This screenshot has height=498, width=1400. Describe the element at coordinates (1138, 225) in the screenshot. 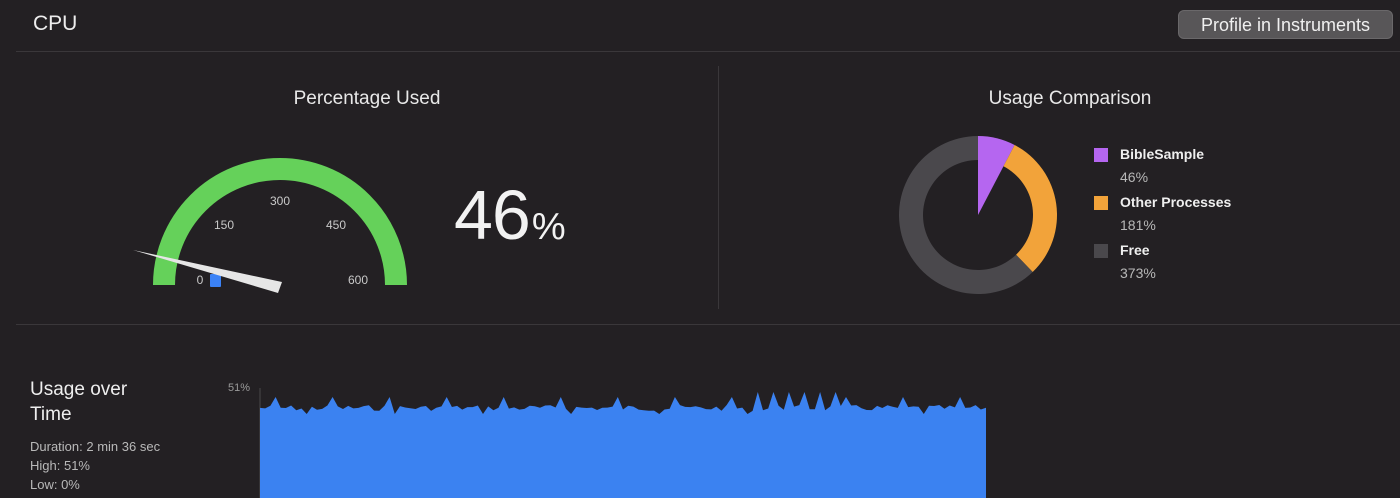

I see `legend-value-other-processes: 181%` at that location.